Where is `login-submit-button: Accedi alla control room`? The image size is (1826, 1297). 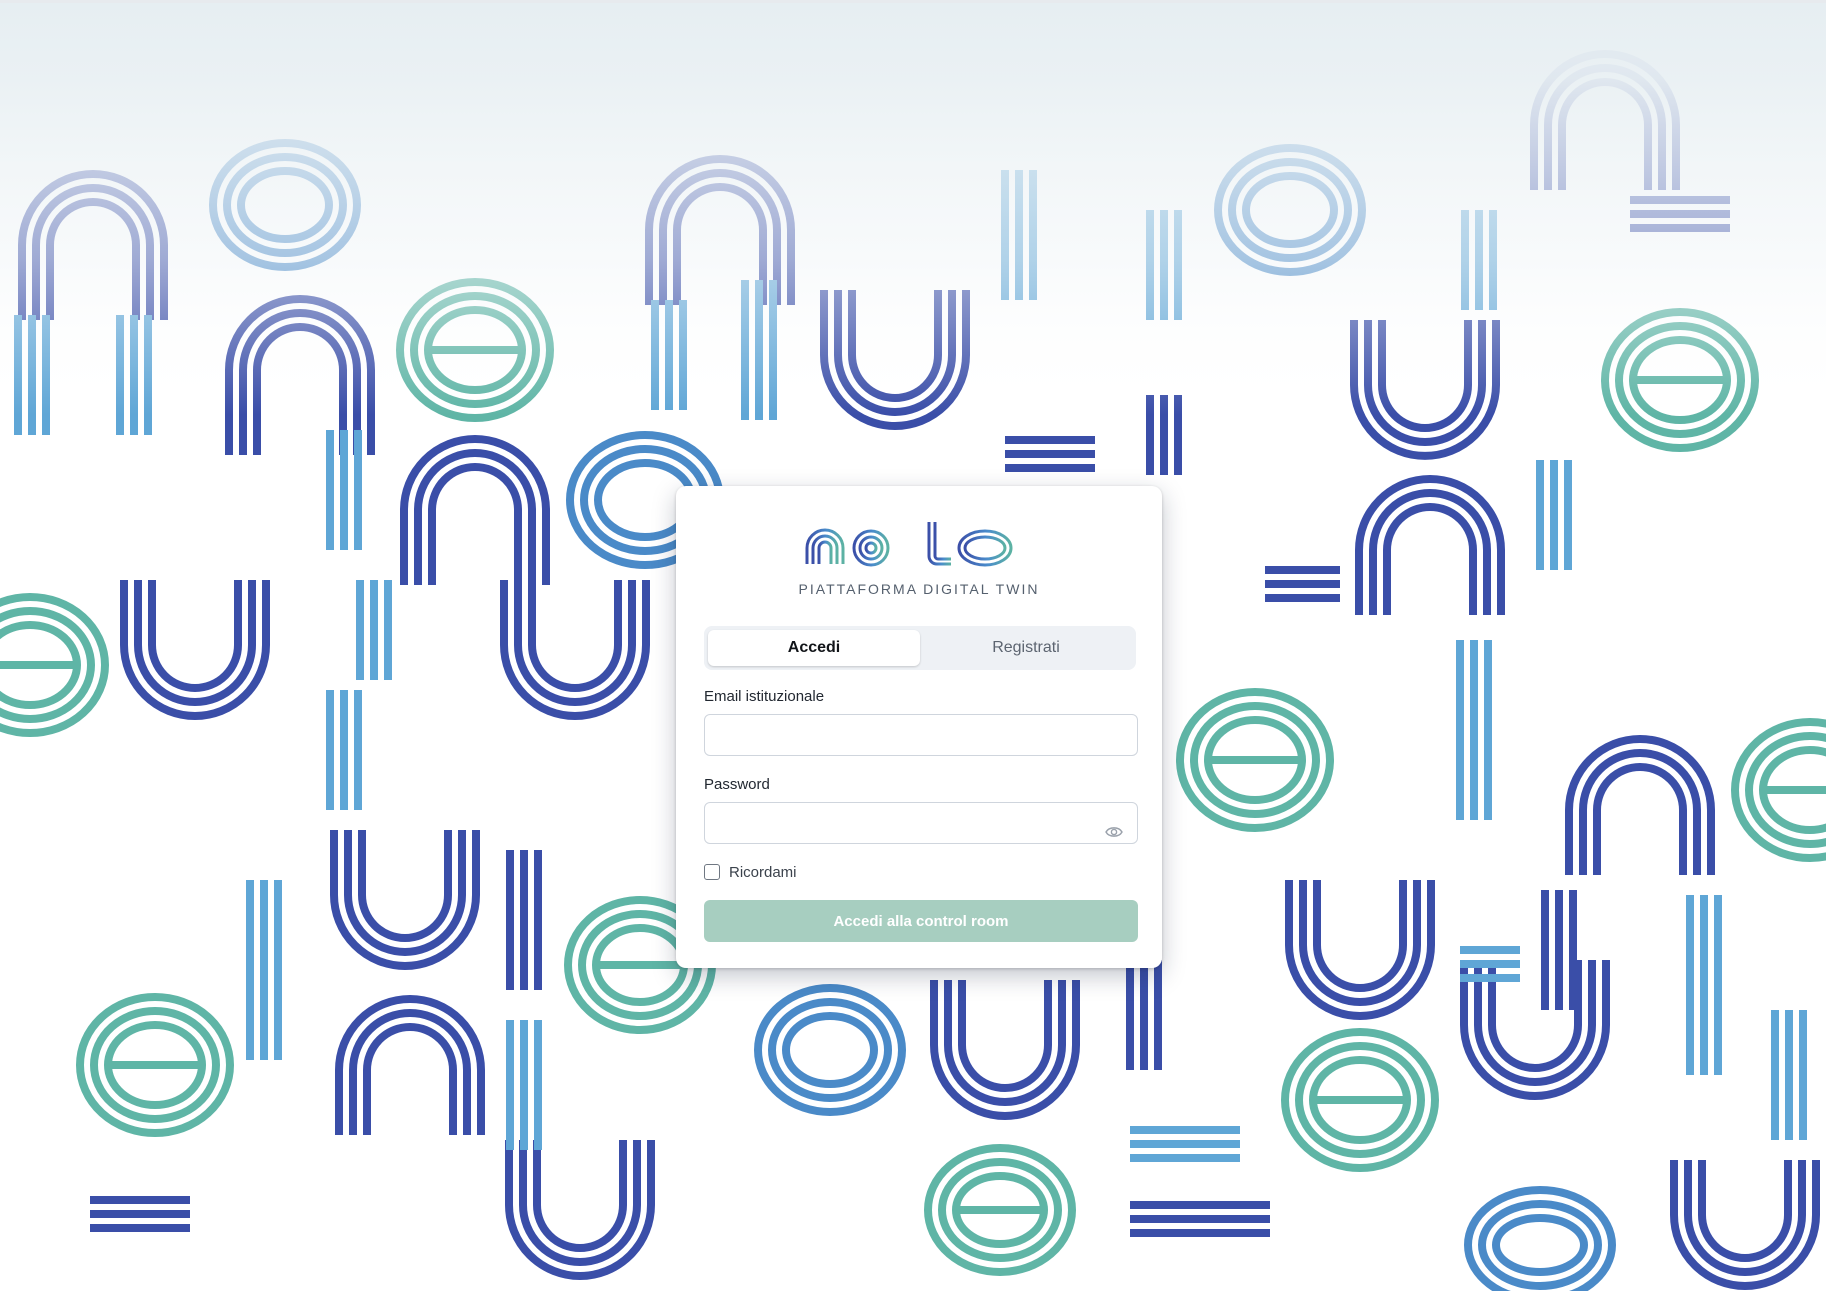
login-submit-button: Accedi alla control room is located at coordinates (921, 921).